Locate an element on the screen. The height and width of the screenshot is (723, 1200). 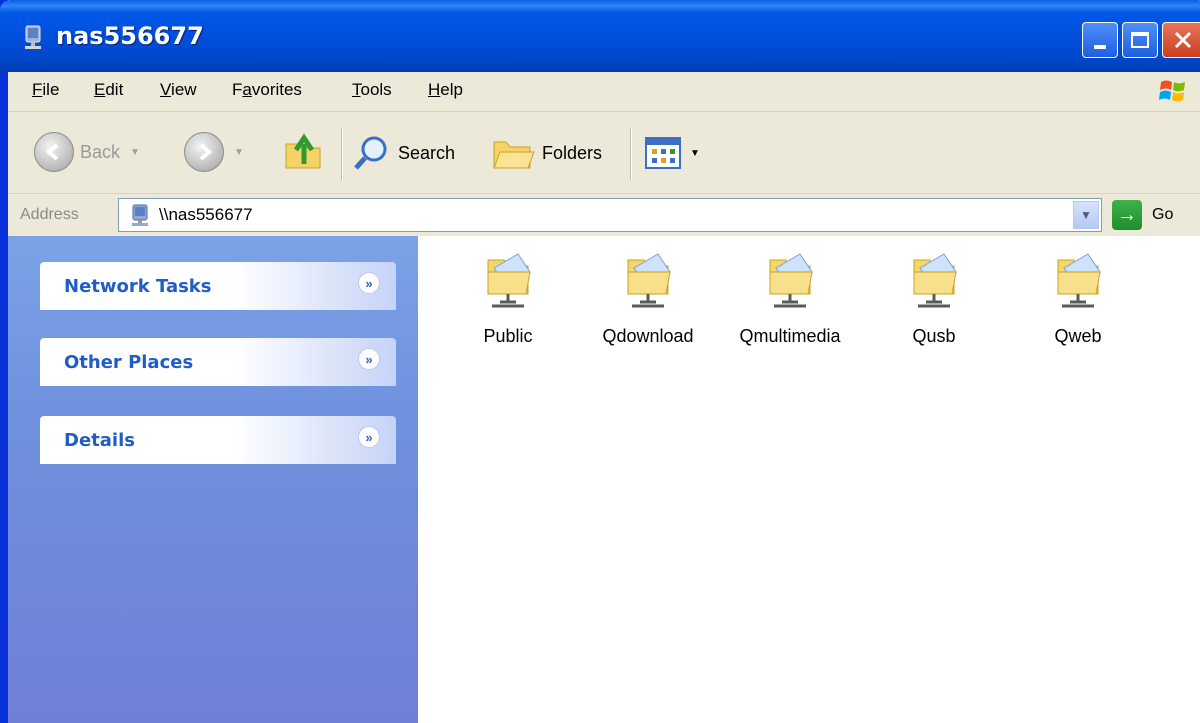
views-button: ▼ is located at coordinates (672, 153).